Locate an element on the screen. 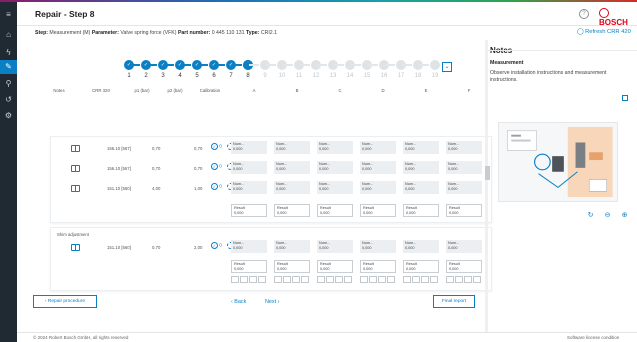 The height and width of the screenshot is (342, 637). refresh-button: ◯ Refresh CRR 420 is located at coordinates (604, 32).